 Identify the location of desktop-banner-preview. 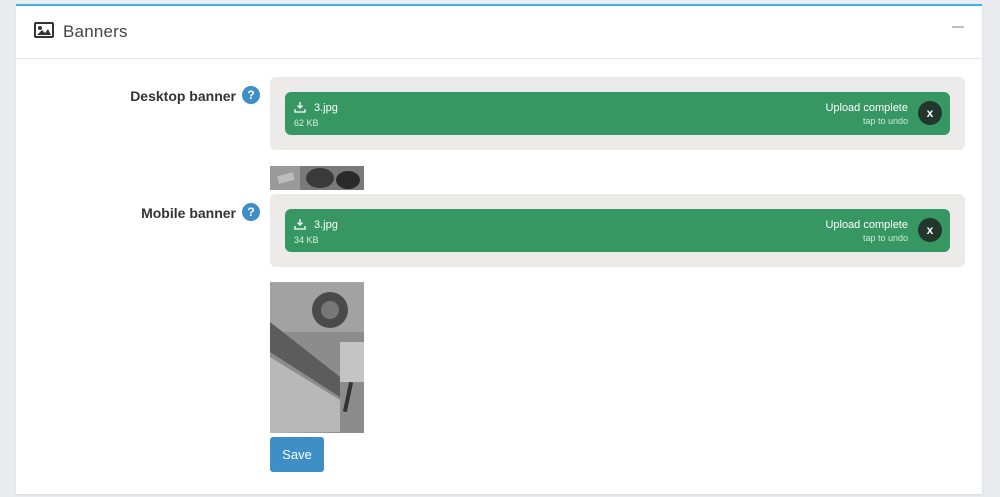
(317, 178).